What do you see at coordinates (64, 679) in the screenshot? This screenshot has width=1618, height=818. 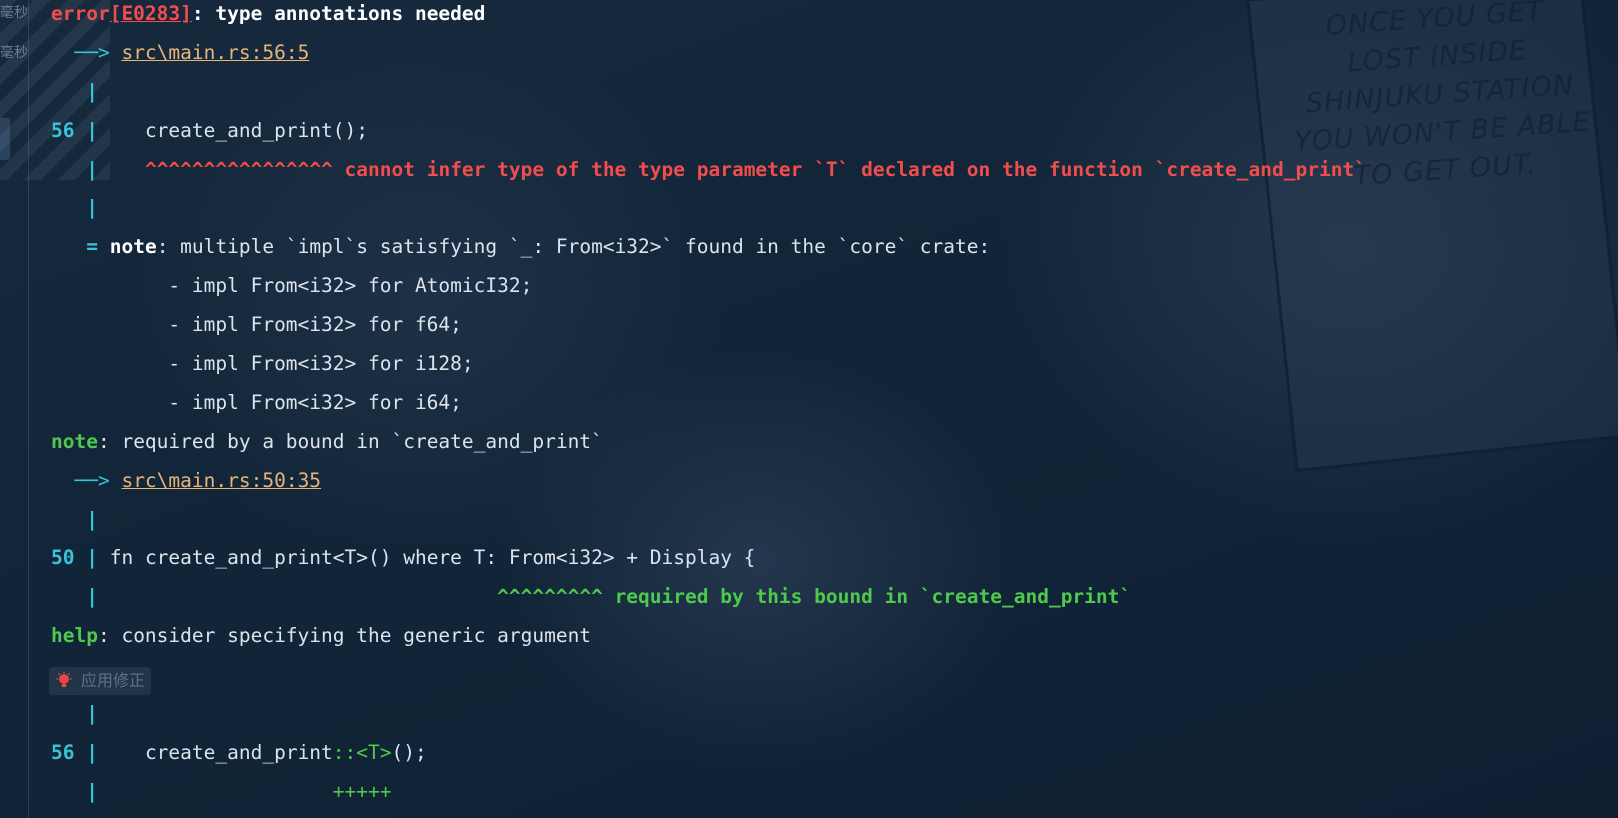 I see `lightbulb-icon` at bounding box center [64, 679].